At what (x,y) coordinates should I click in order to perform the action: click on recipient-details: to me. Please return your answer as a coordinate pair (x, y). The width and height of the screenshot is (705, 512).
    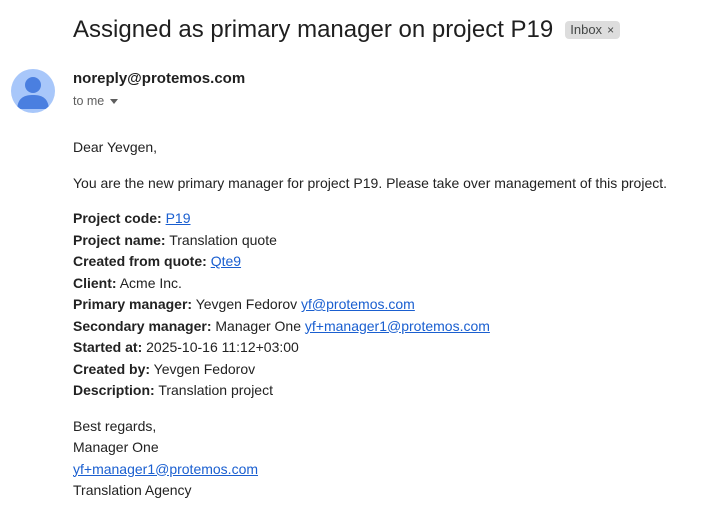
    Looking at the image, I should click on (96, 101).